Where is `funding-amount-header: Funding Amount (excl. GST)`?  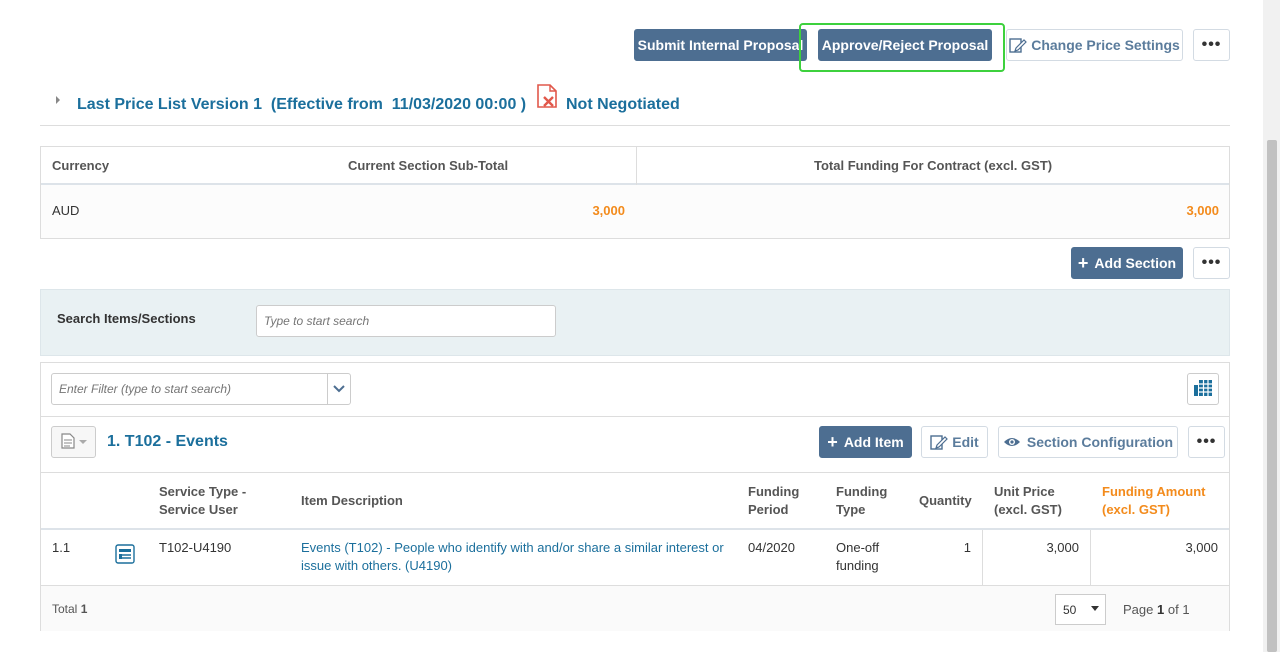
funding-amount-header: Funding Amount (excl. GST) is located at coordinates (1154, 501).